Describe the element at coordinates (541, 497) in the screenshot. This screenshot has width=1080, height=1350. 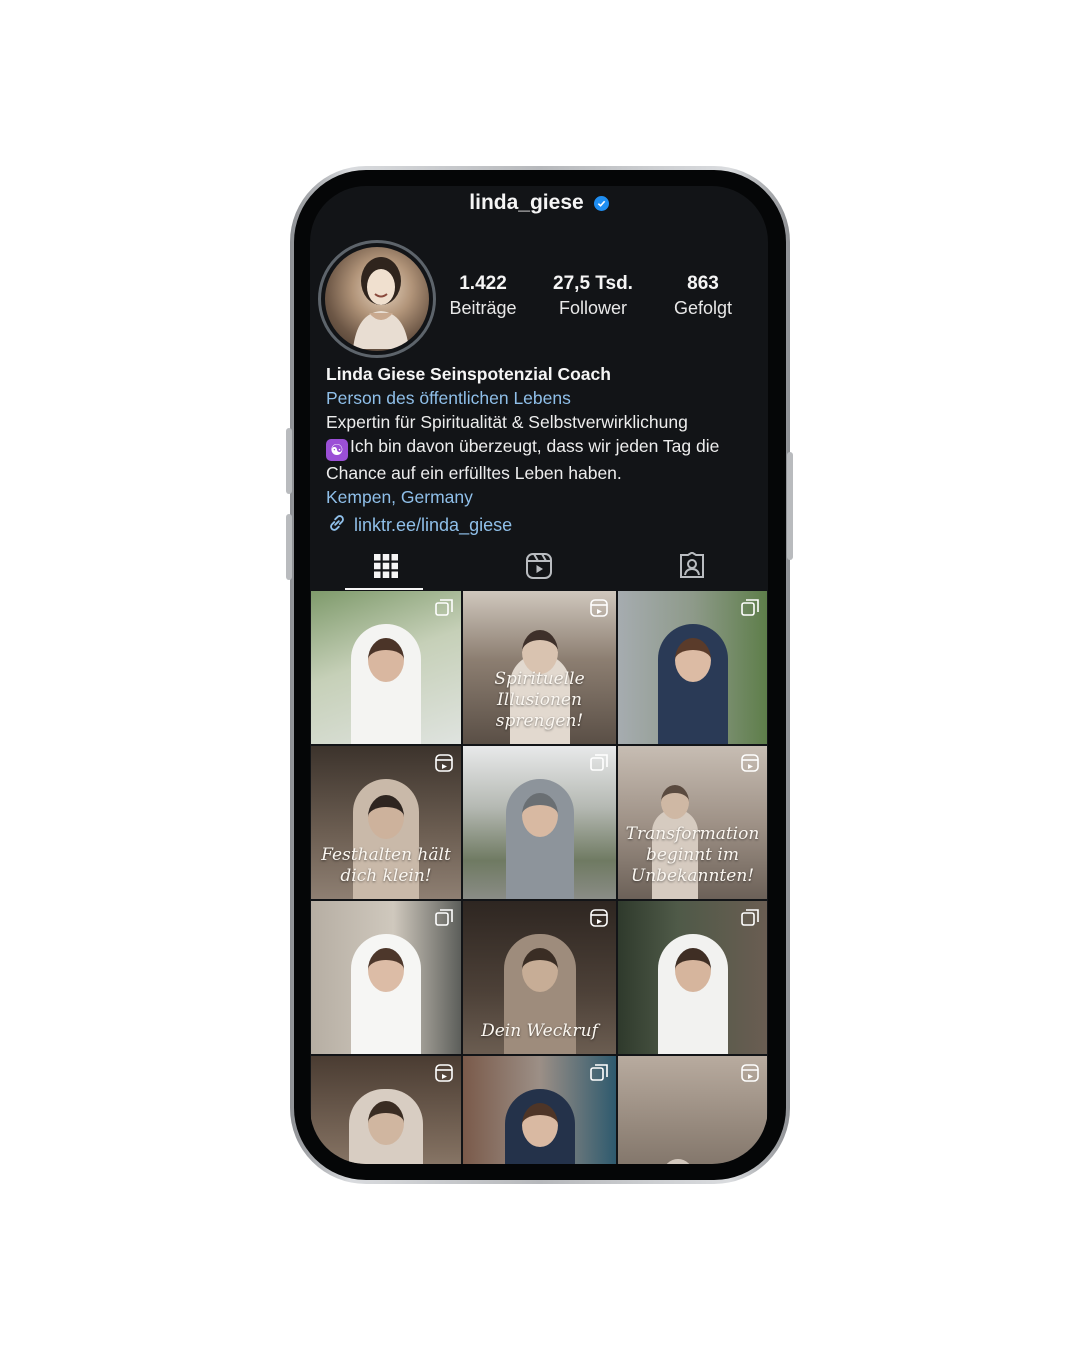
I see `profile-location: Kempen, Germany` at that location.